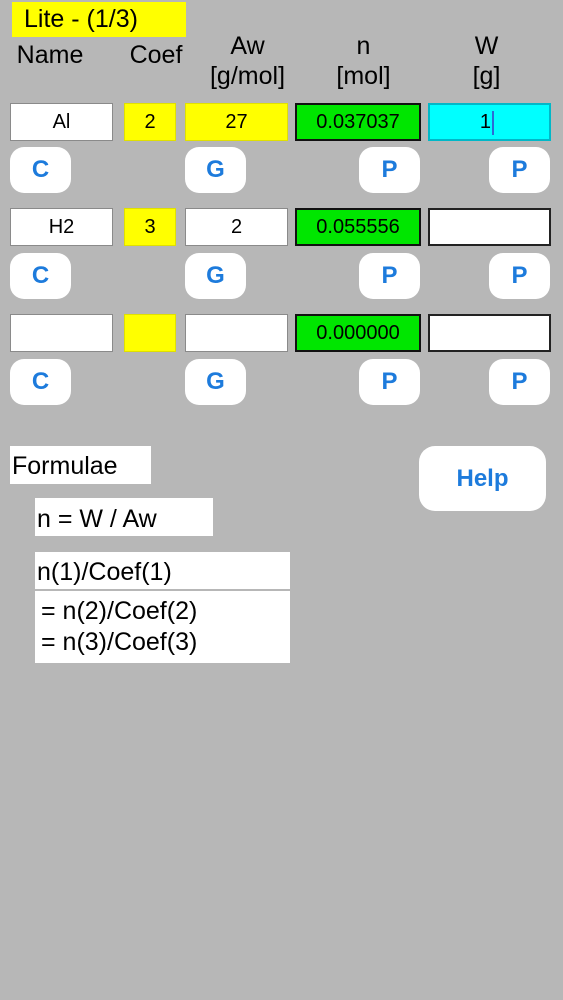  What do you see at coordinates (124, 517) in the screenshot?
I see `formula-moles: n = W / Aw` at bounding box center [124, 517].